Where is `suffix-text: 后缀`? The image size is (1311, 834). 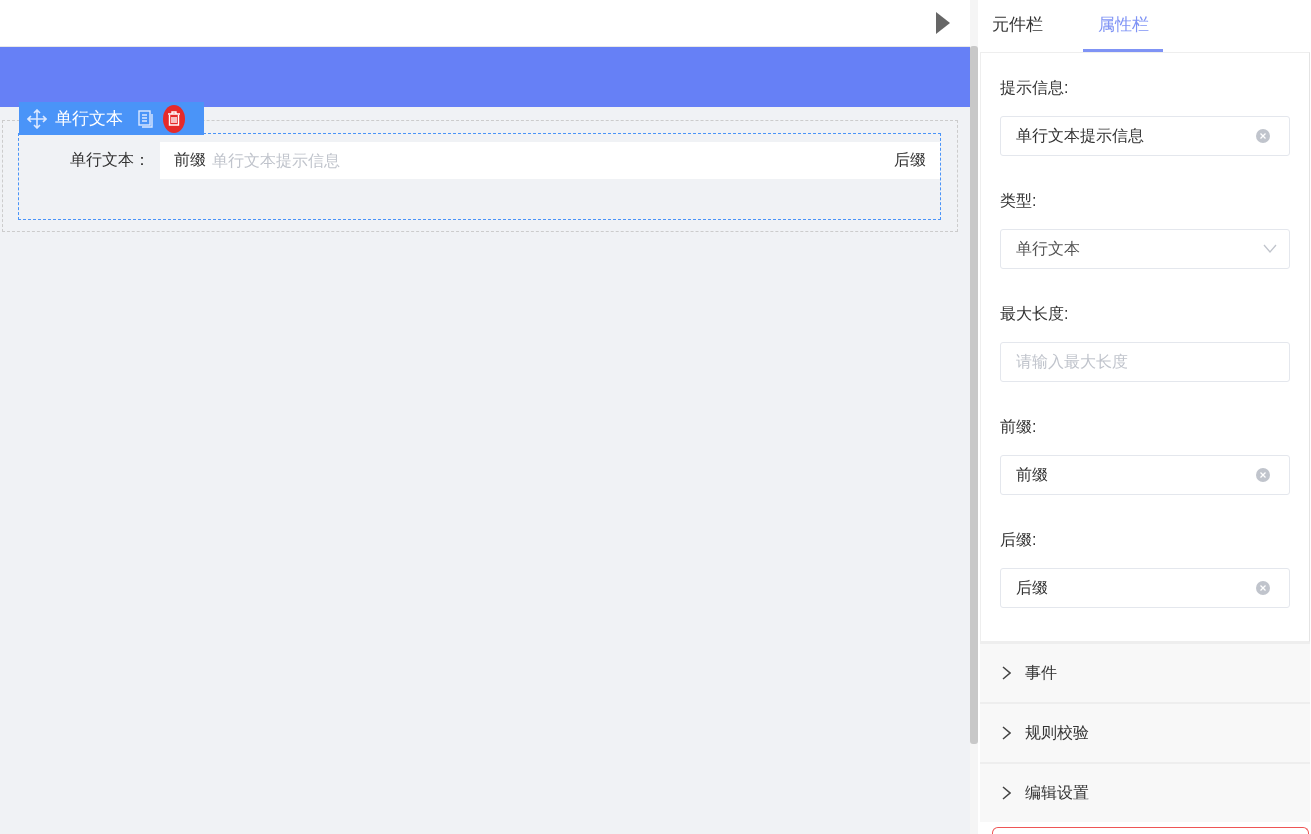
suffix-text: 后缀 is located at coordinates (910, 160).